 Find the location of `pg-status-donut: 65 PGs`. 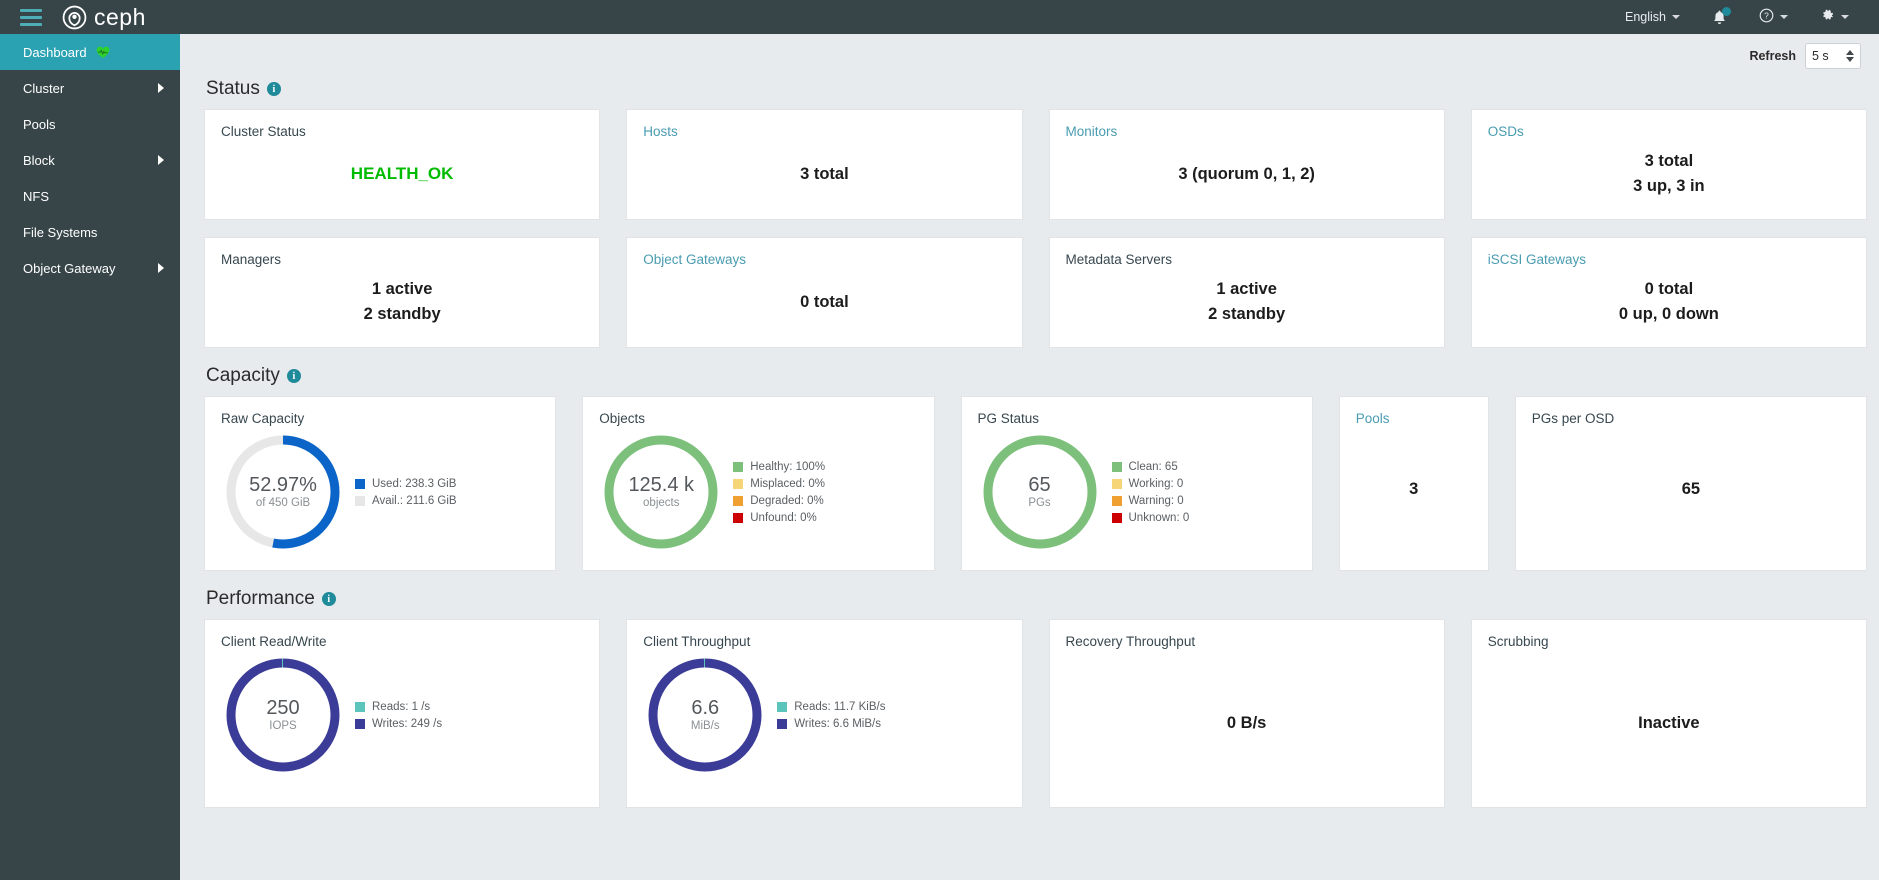

pg-status-donut: 65 PGs is located at coordinates (1040, 492).